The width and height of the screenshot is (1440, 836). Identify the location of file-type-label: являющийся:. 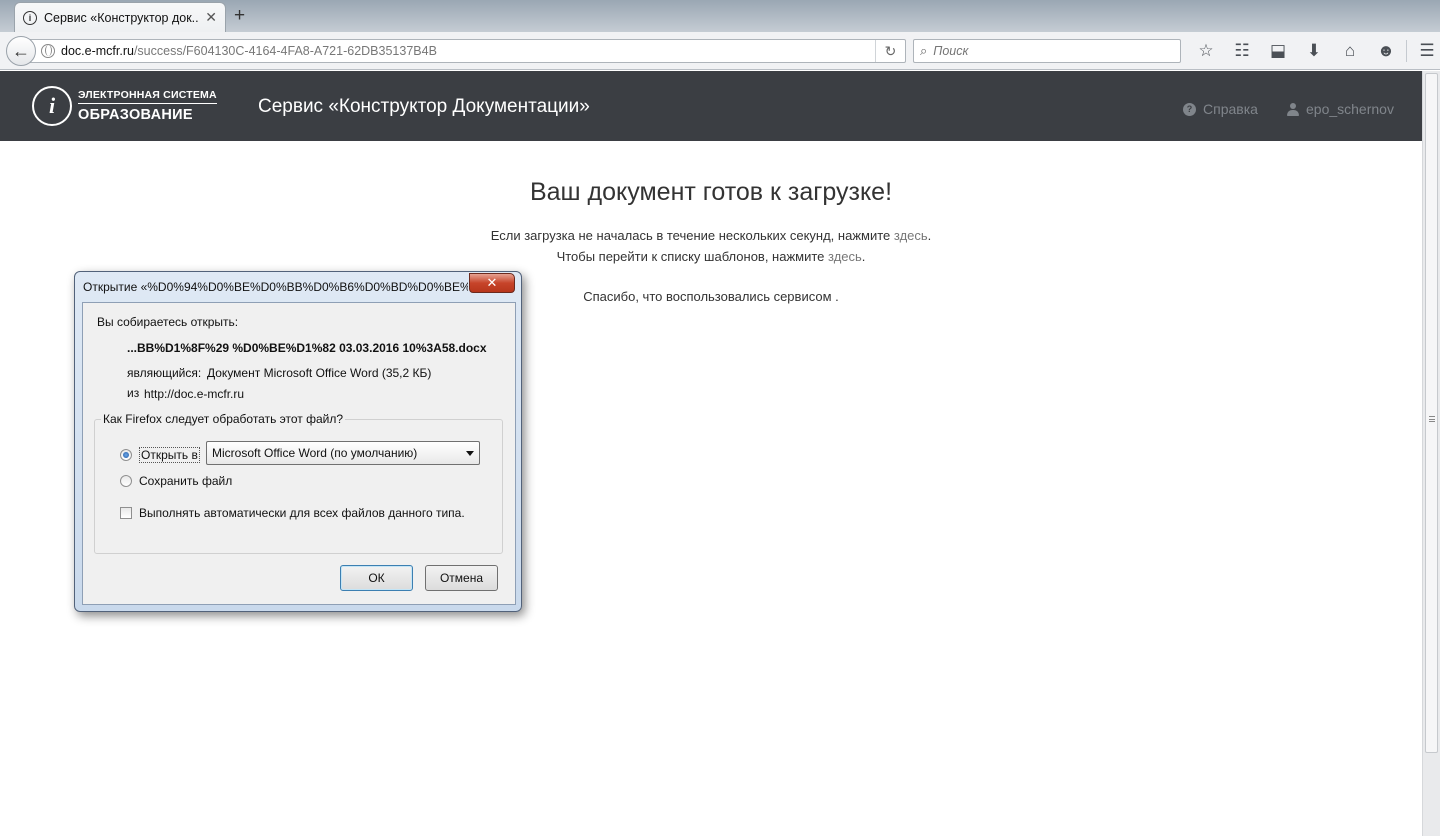
(164, 373).